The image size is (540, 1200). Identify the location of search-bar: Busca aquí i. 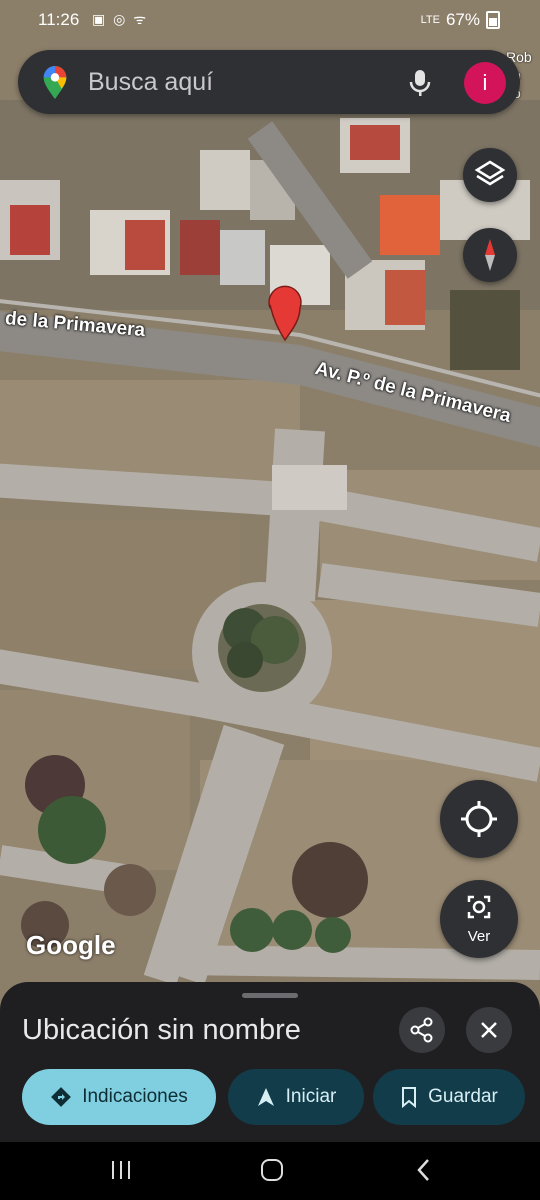
(269, 82).